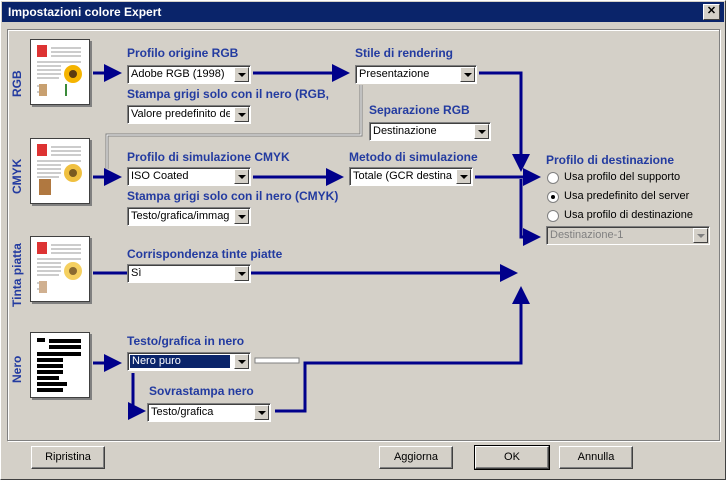 This screenshot has width=726, height=480. What do you see at coordinates (628, 235) in the screenshot?
I see `destination-profile-select: Destinazione-1` at bounding box center [628, 235].